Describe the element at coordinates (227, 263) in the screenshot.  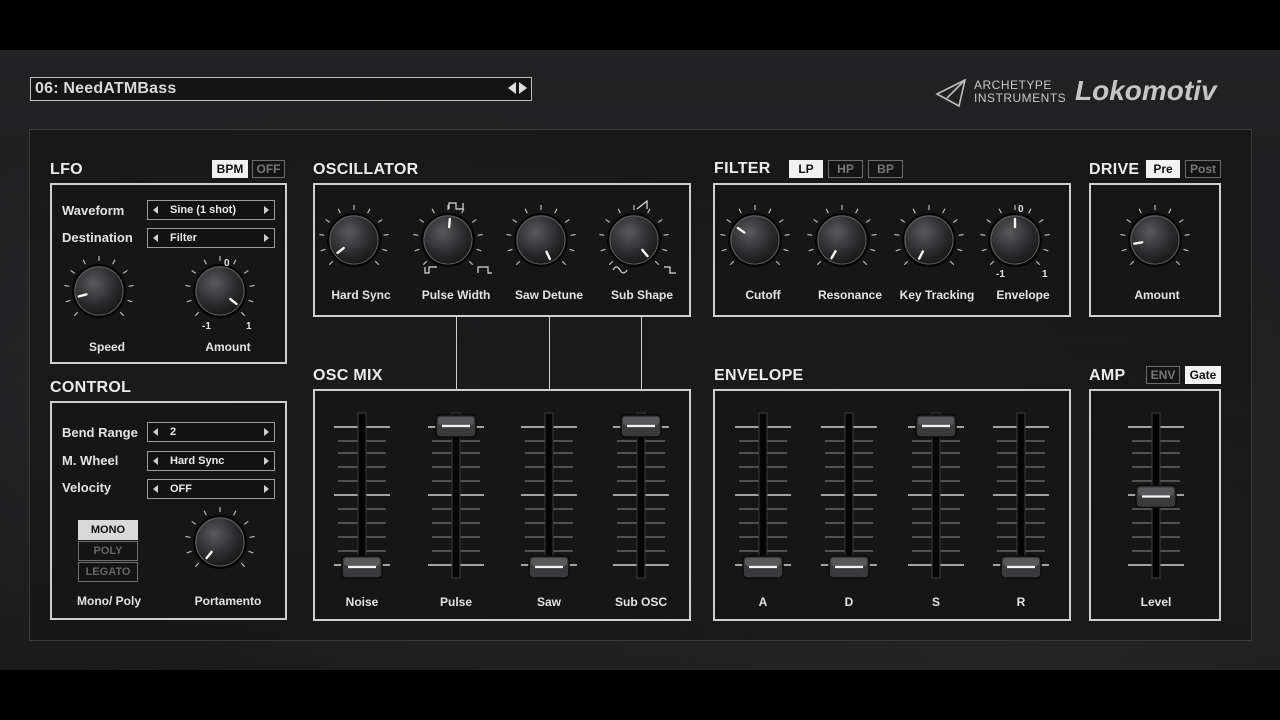
I see `lfo-amount-zero-mark: 0` at that location.